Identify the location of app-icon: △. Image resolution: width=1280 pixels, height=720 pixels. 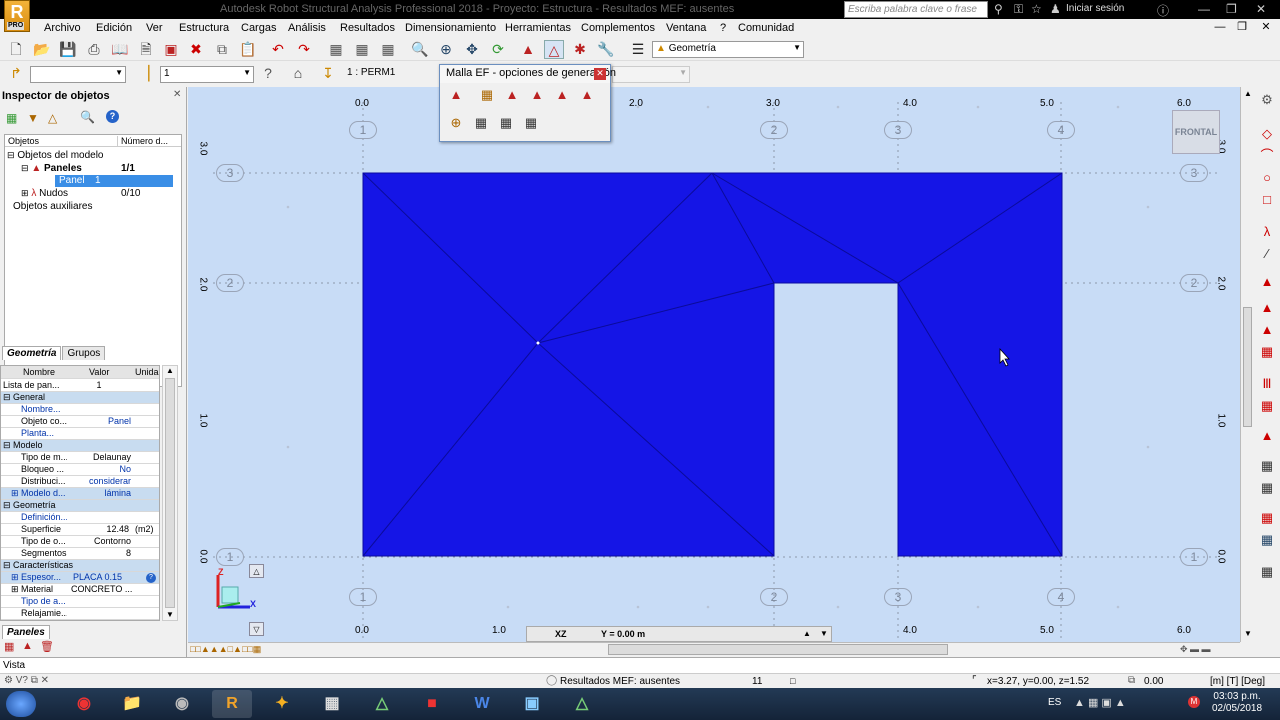
(382, 704).